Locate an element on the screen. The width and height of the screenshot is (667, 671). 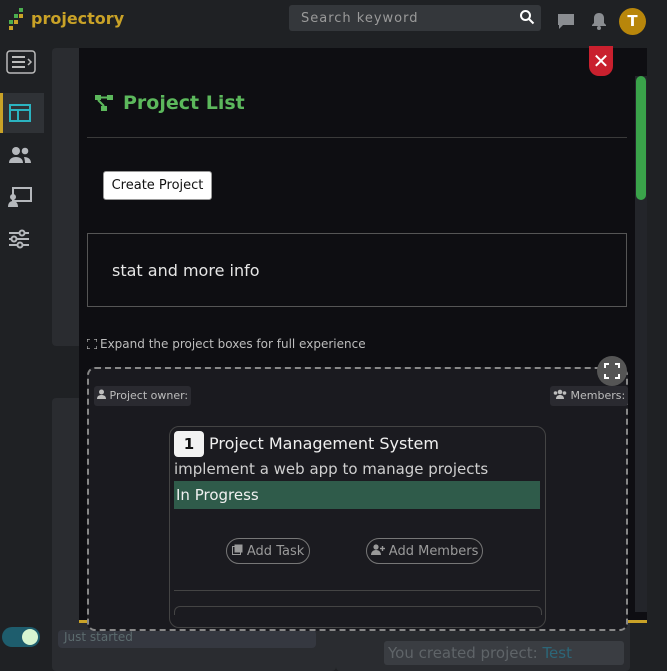
card-divider is located at coordinates (357, 590).